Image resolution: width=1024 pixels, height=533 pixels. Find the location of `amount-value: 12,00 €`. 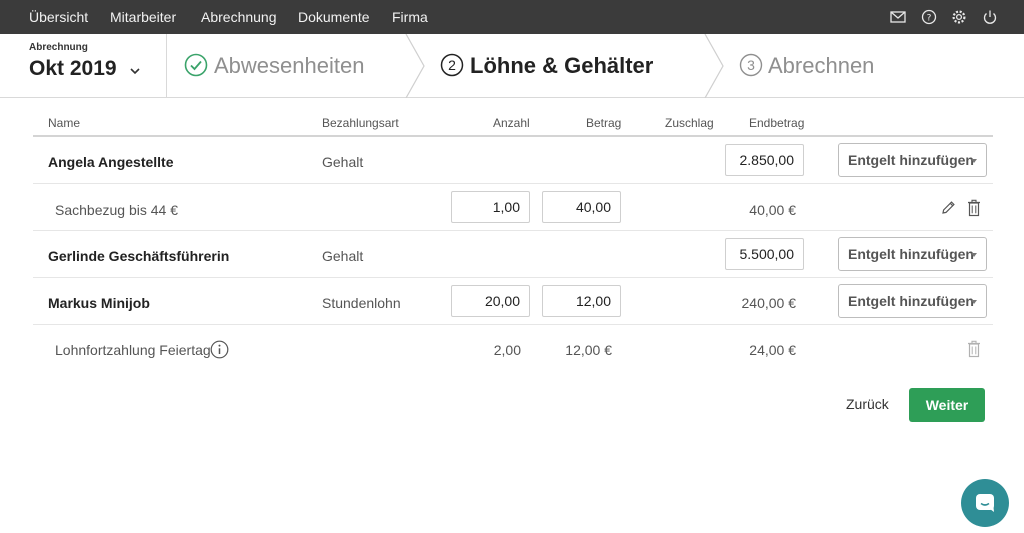

amount-value: 12,00 € is located at coordinates (588, 350).